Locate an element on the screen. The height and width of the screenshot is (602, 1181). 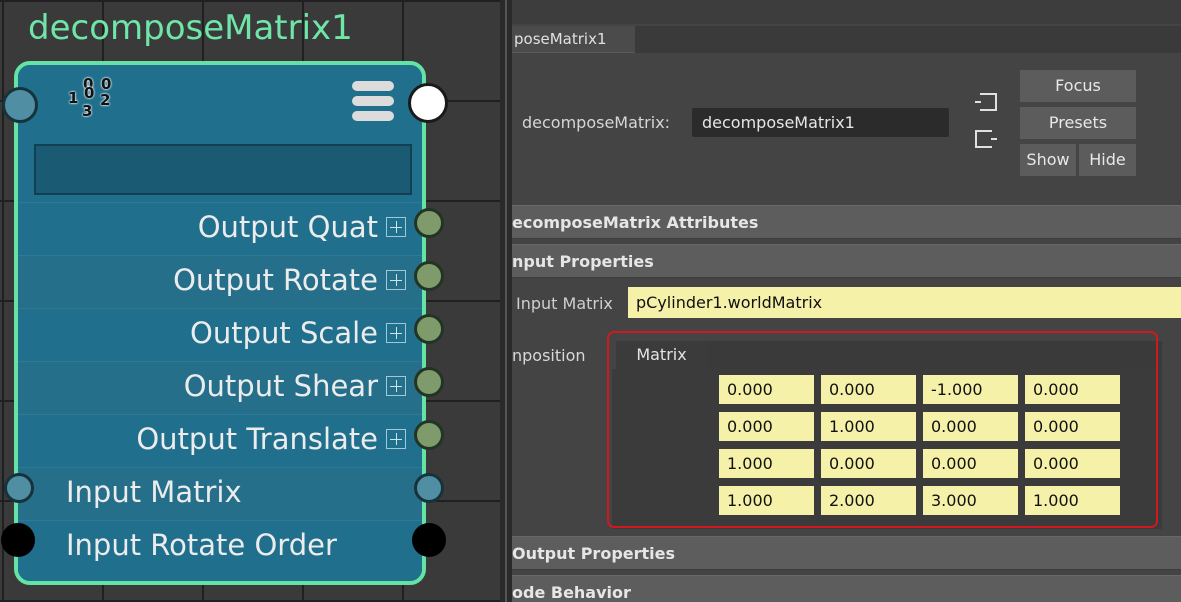
matrix-icon: 0 0 1 0 2 3 is located at coordinates (90, 98).